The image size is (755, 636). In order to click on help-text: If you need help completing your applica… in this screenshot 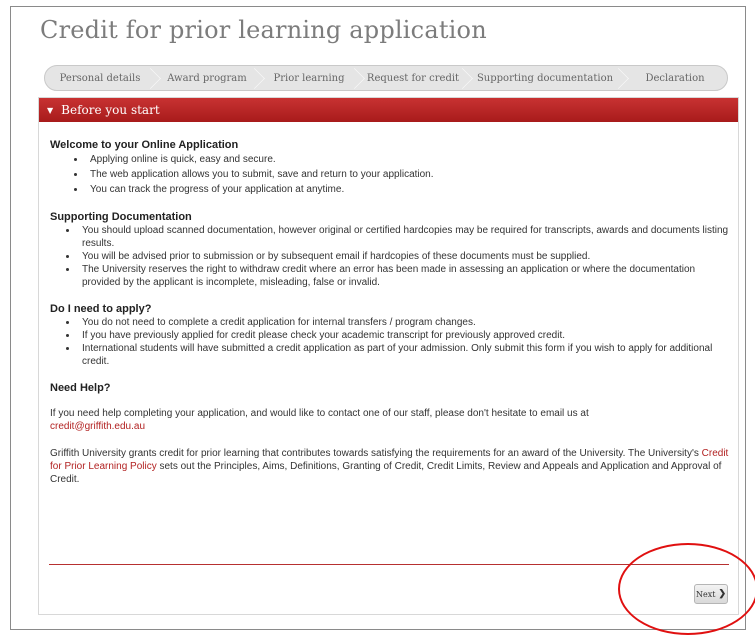, I will do `click(319, 420)`.